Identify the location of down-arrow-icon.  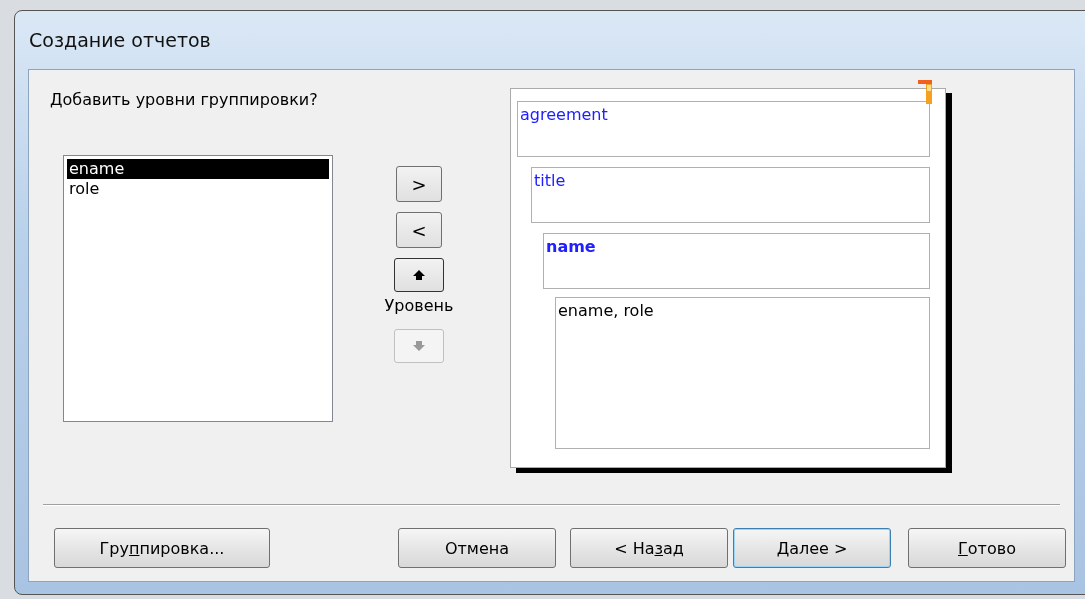
(419, 346).